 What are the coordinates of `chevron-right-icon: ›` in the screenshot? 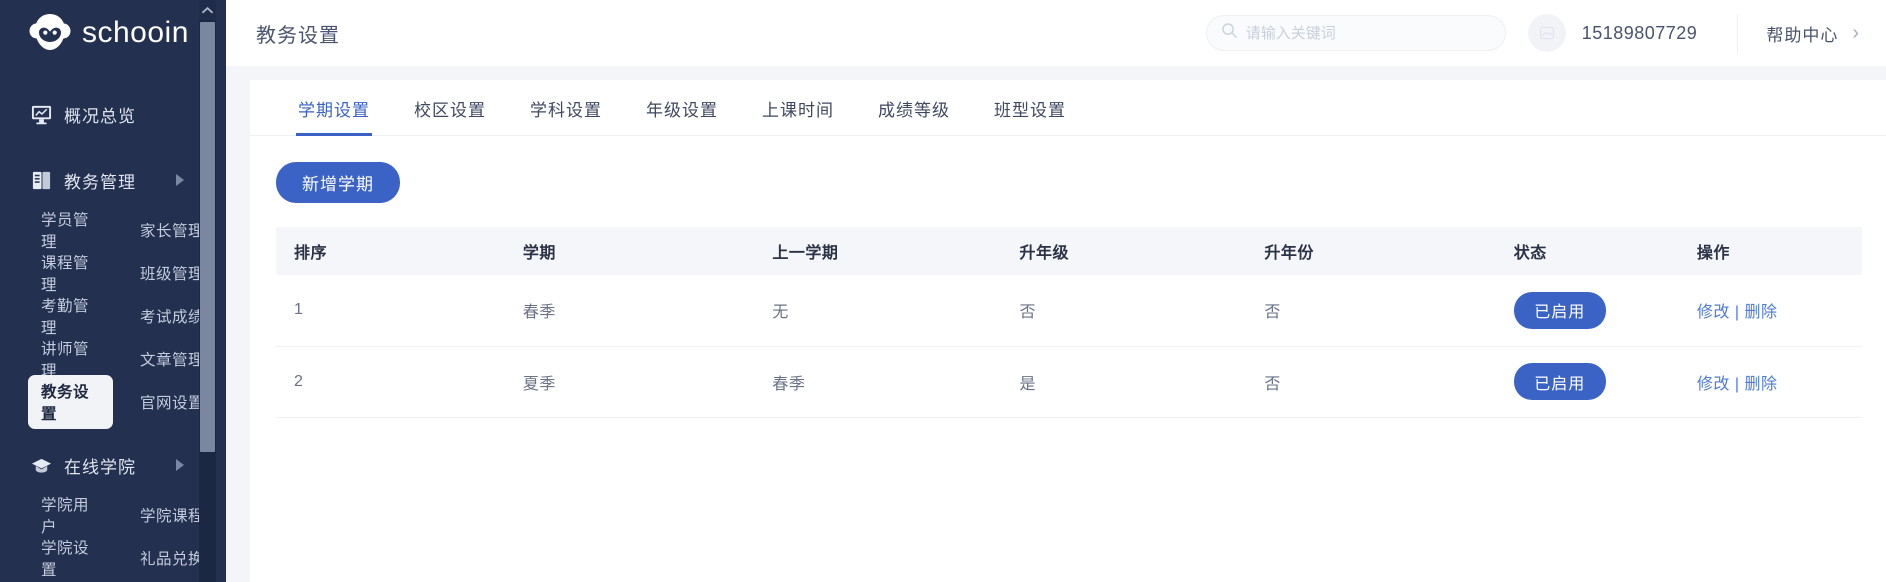 It's located at (1856, 33).